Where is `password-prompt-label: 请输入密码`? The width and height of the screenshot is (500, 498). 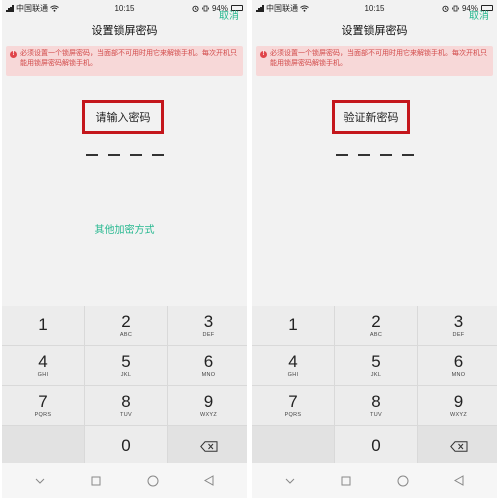 password-prompt-label: 请输入密码 is located at coordinates (123, 118).